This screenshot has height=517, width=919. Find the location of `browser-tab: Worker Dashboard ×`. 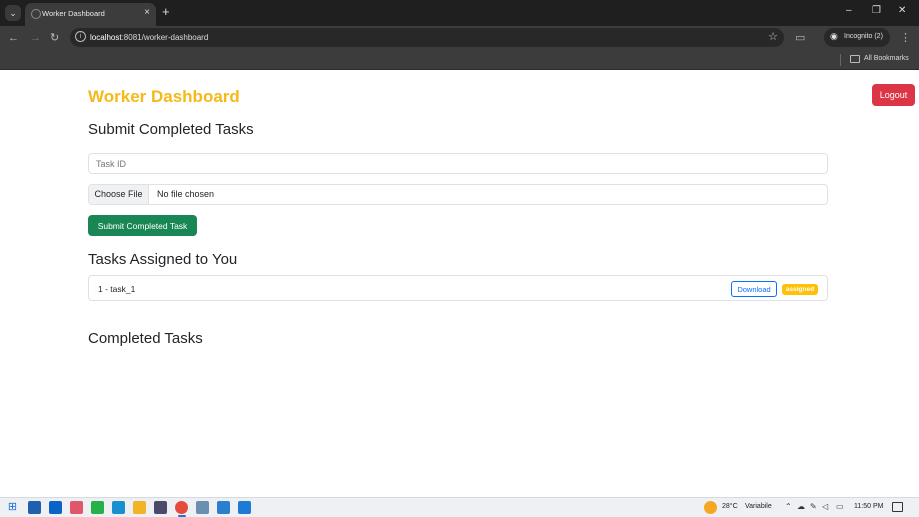

browser-tab: Worker Dashboard × is located at coordinates (90, 14).